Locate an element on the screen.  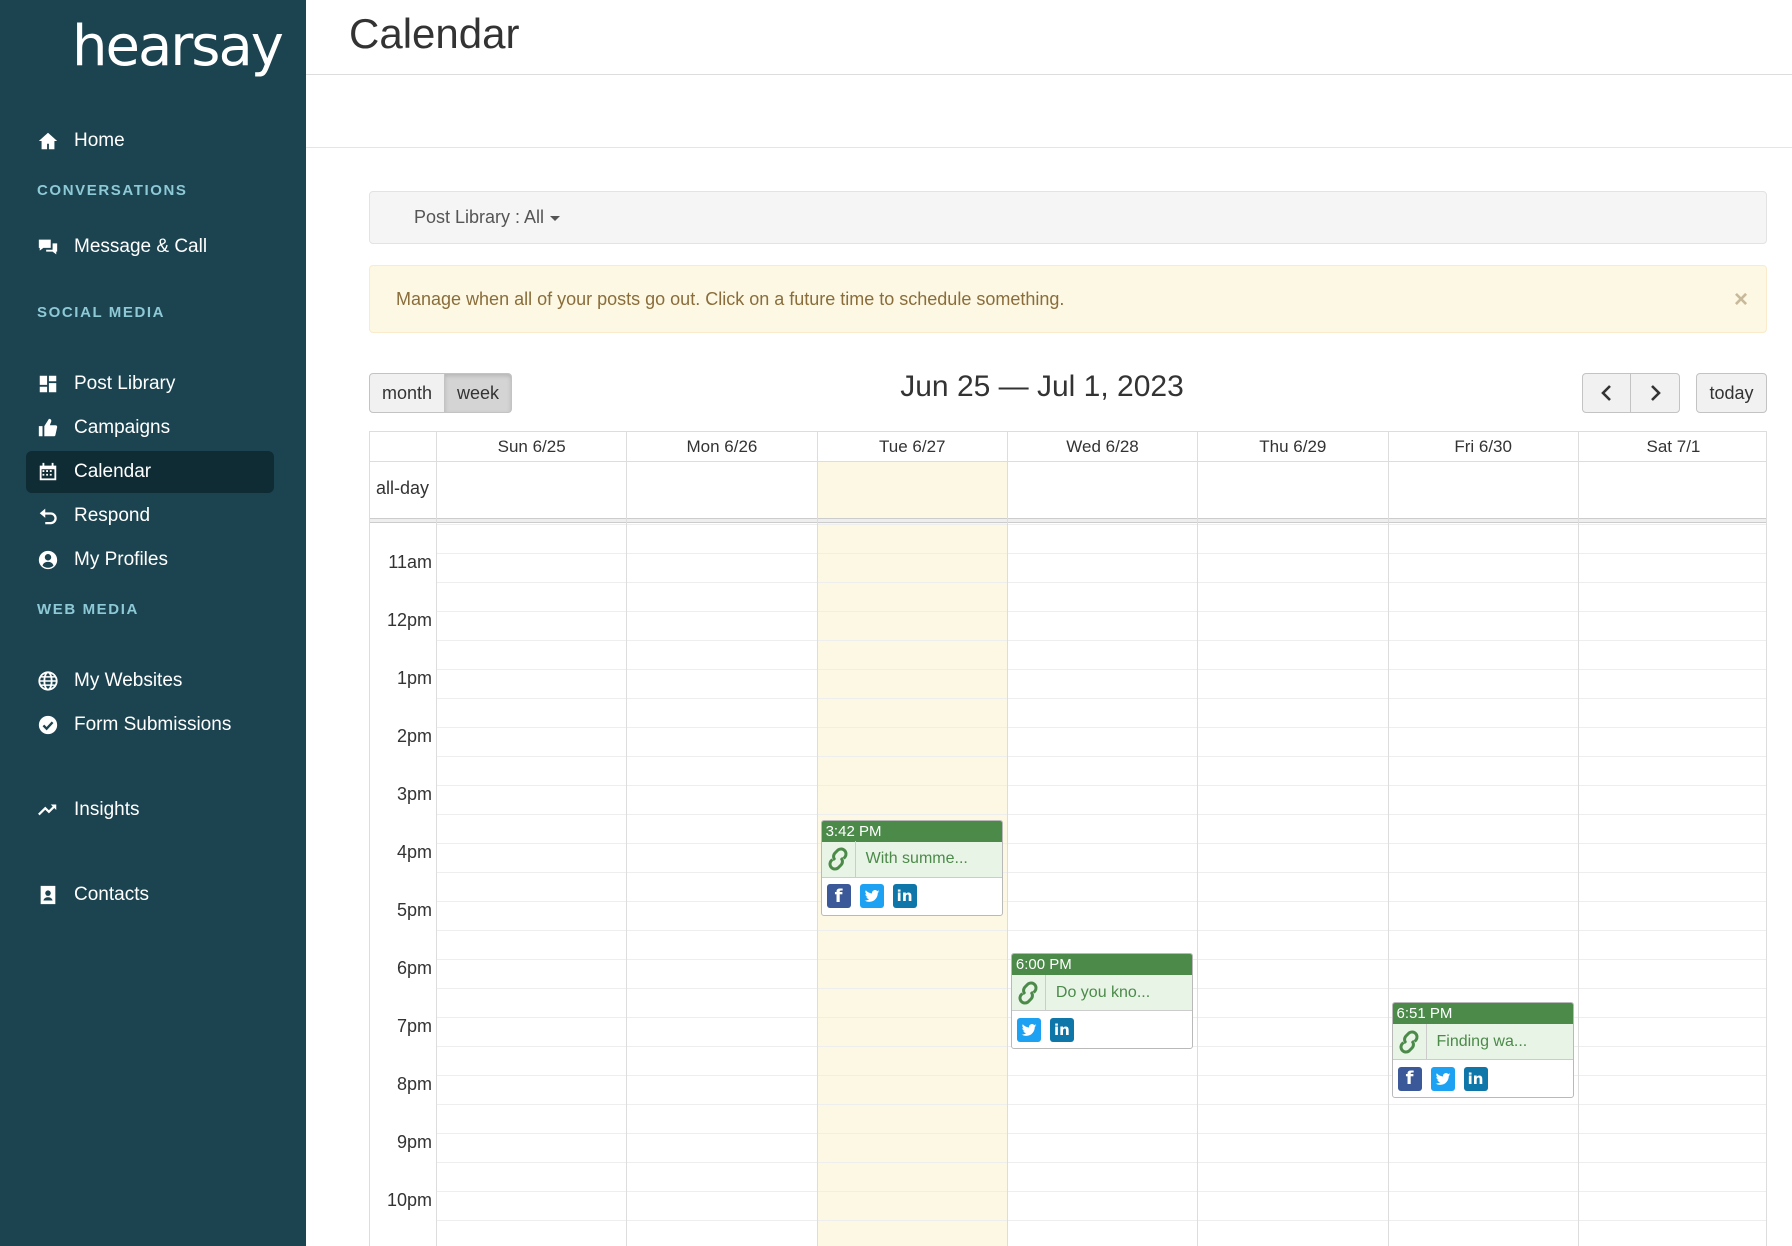
prev-week-button is located at coordinates (1606, 393).